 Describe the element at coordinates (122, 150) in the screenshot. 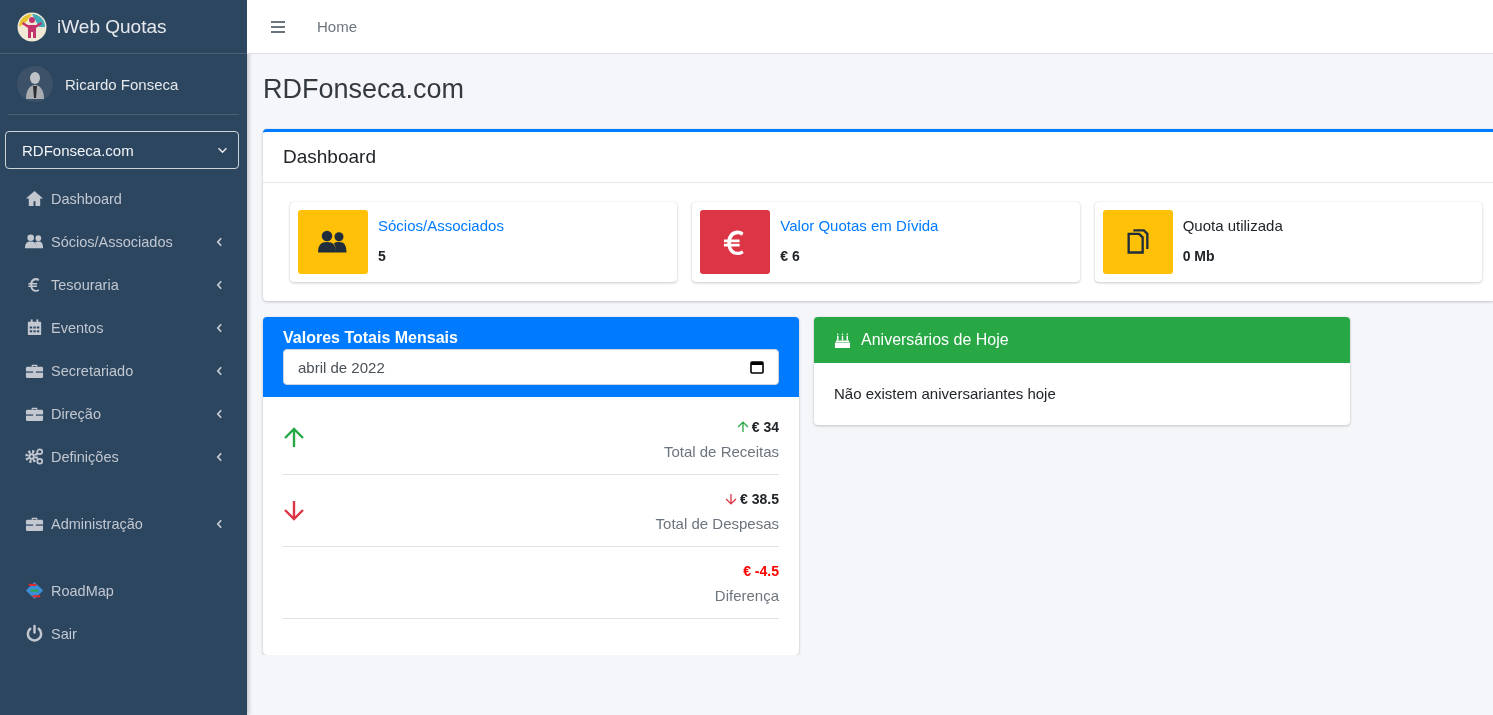

I see `site-select: RDFonseca.com` at that location.